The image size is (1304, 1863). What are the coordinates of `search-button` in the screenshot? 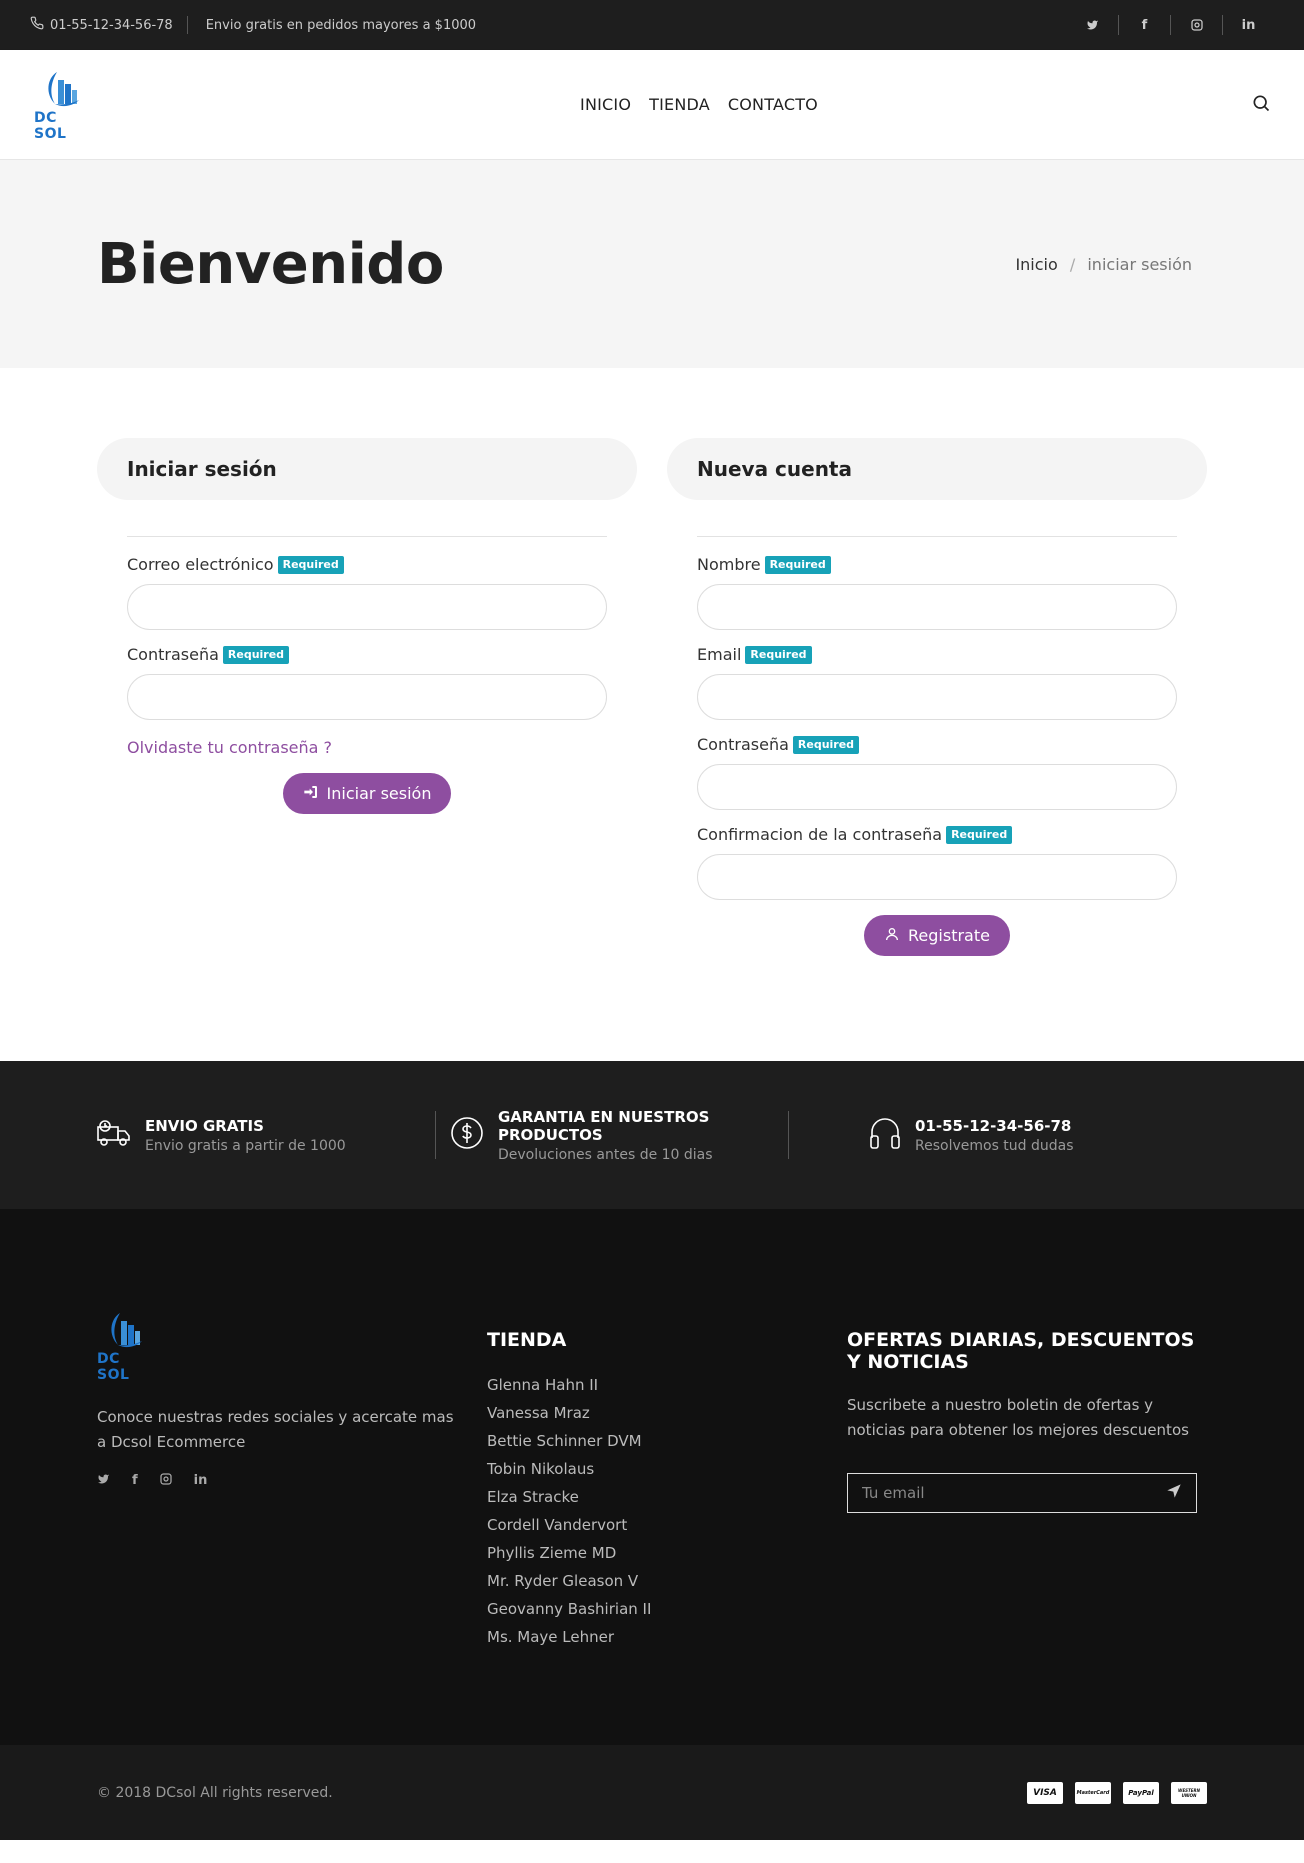 It's located at (1261, 105).